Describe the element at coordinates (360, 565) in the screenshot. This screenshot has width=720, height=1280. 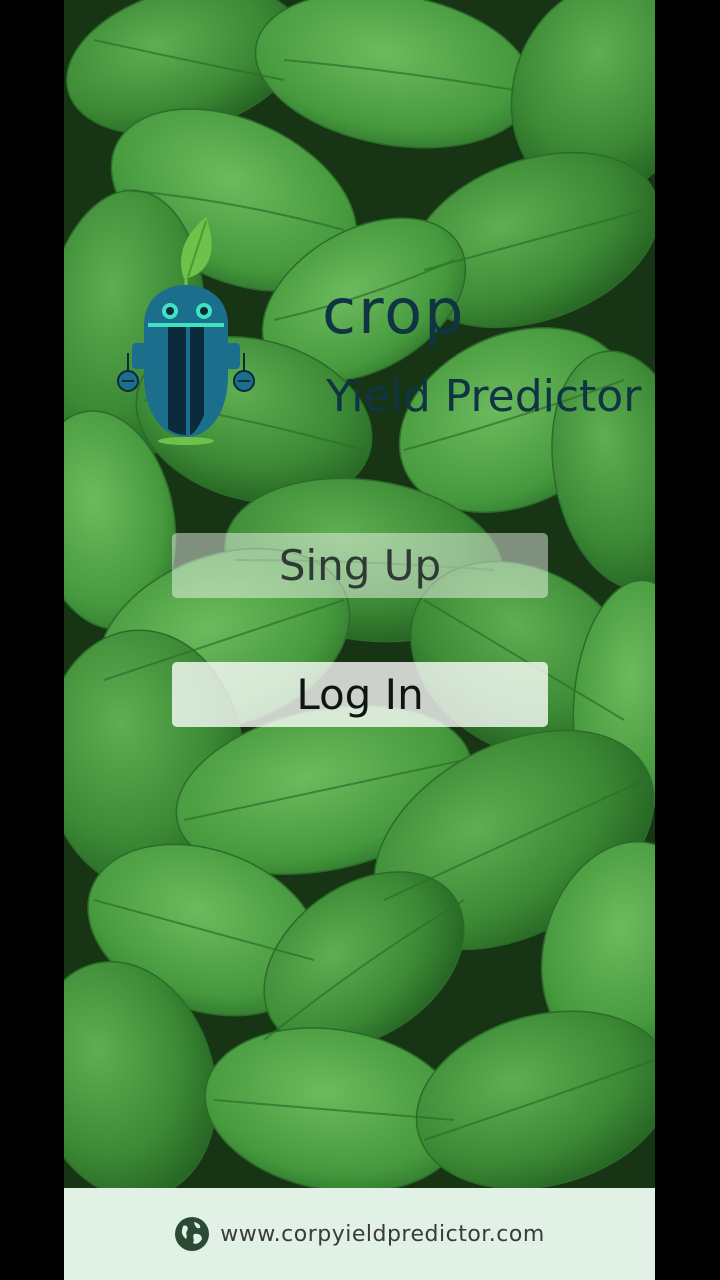
I see `signup-button: Sing Up` at that location.